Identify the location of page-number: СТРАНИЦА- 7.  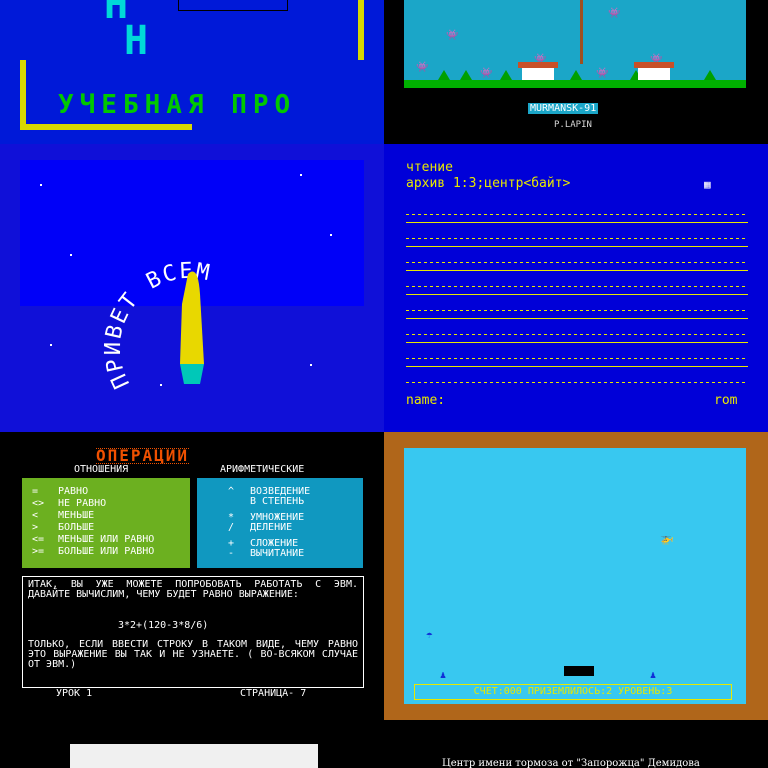
(273, 693).